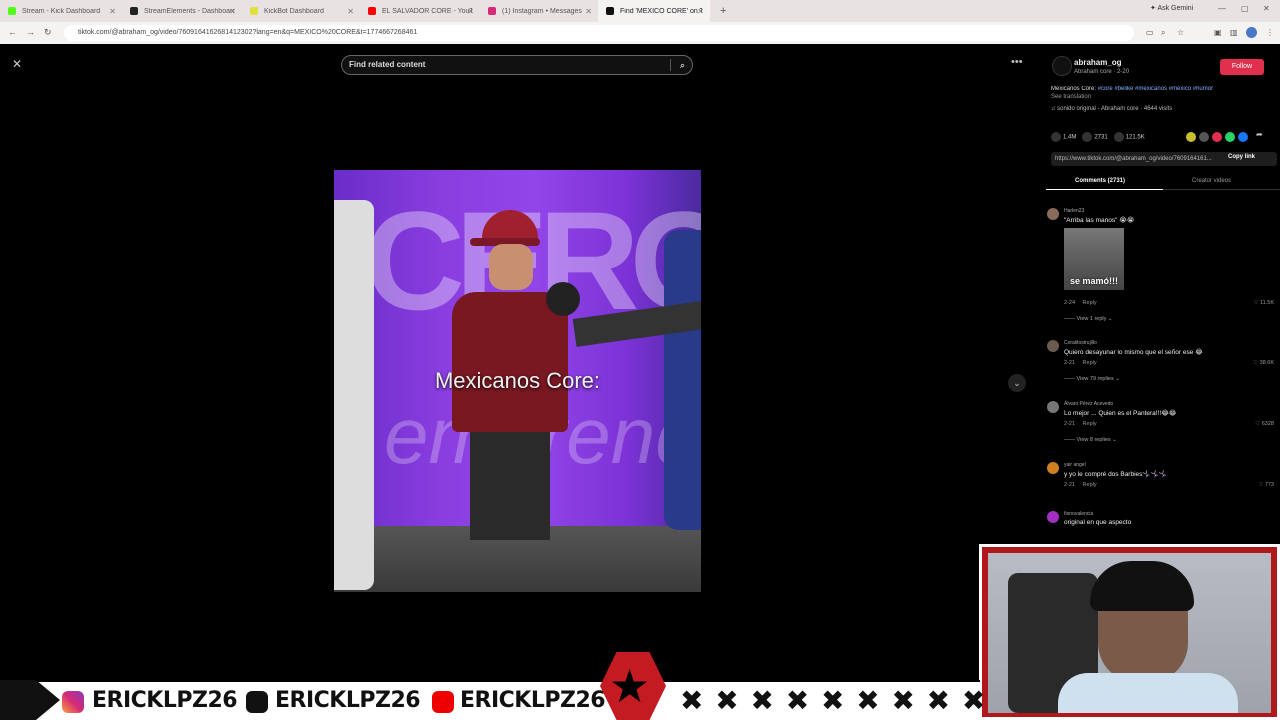 The width and height of the screenshot is (1280, 720). I want to click on profile-avatar, so click(1251, 32).